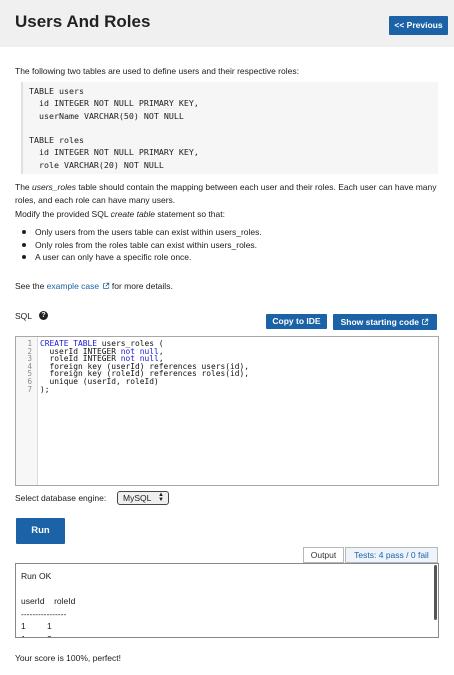  What do you see at coordinates (418, 25) in the screenshot?
I see `previous-button: << Previous` at bounding box center [418, 25].